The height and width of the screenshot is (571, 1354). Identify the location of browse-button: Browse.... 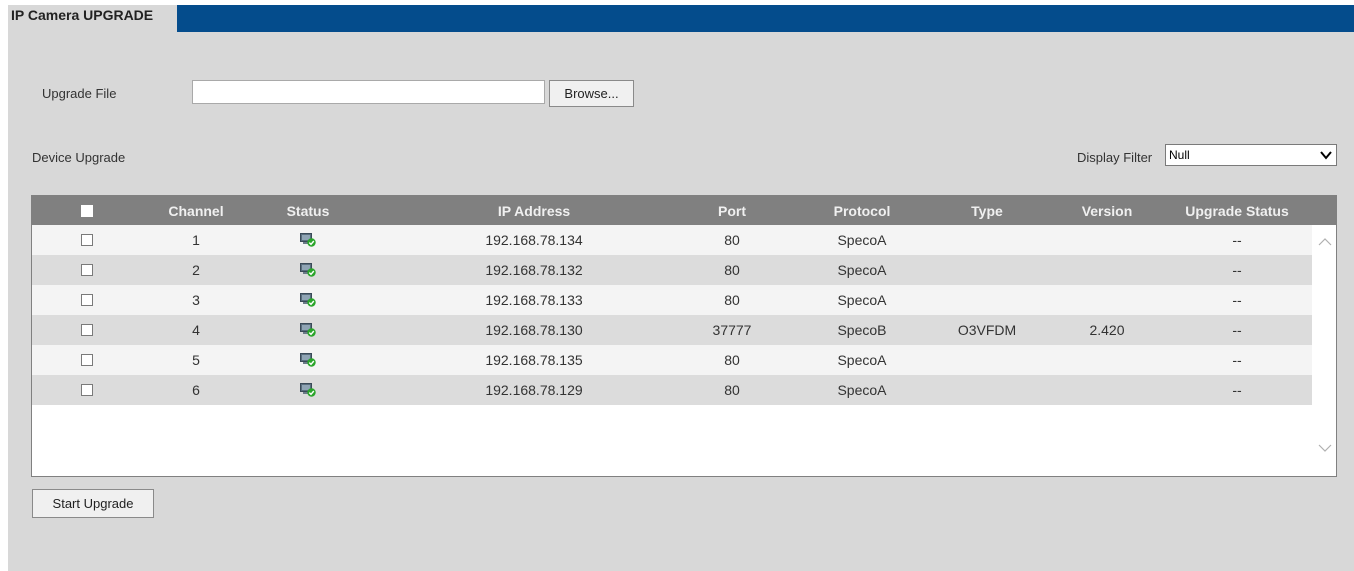
(591, 93).